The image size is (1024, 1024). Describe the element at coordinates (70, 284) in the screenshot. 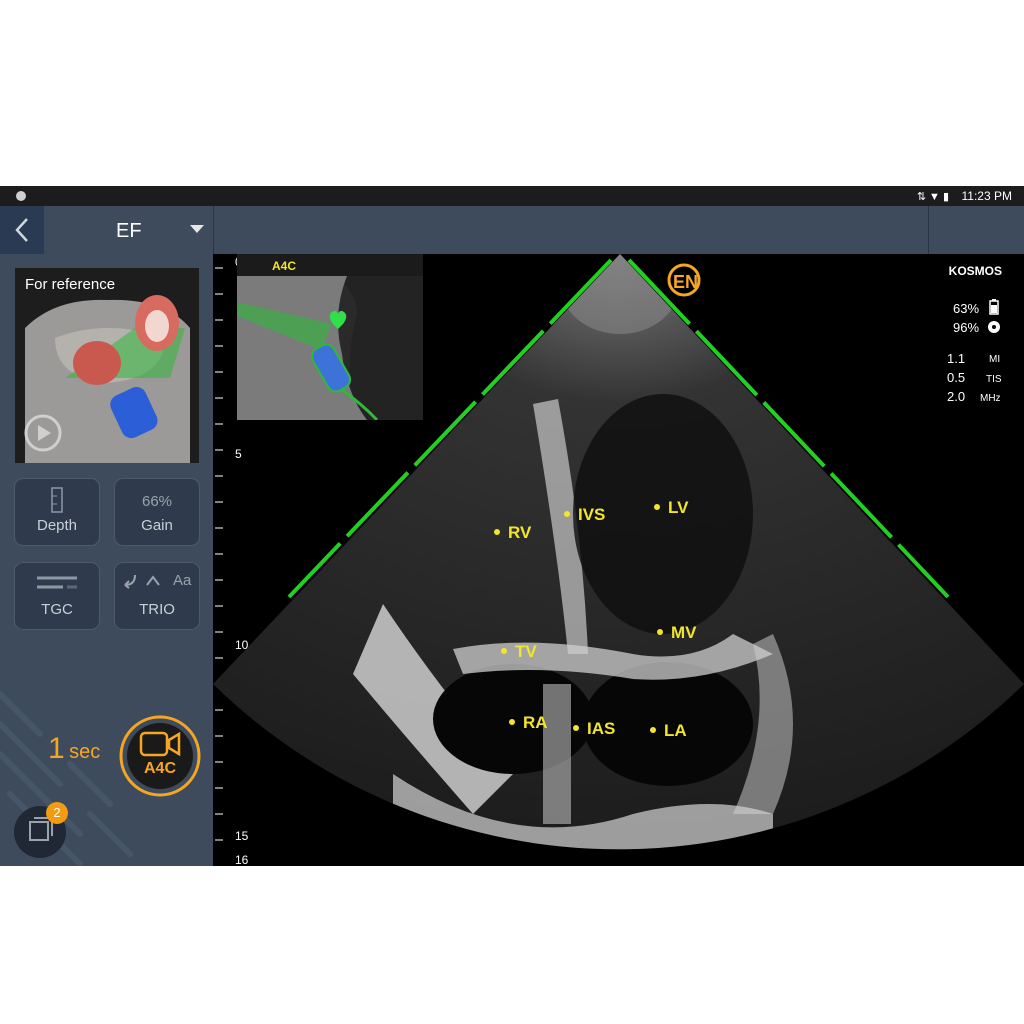

I see `reference-title: For reference` at that location.